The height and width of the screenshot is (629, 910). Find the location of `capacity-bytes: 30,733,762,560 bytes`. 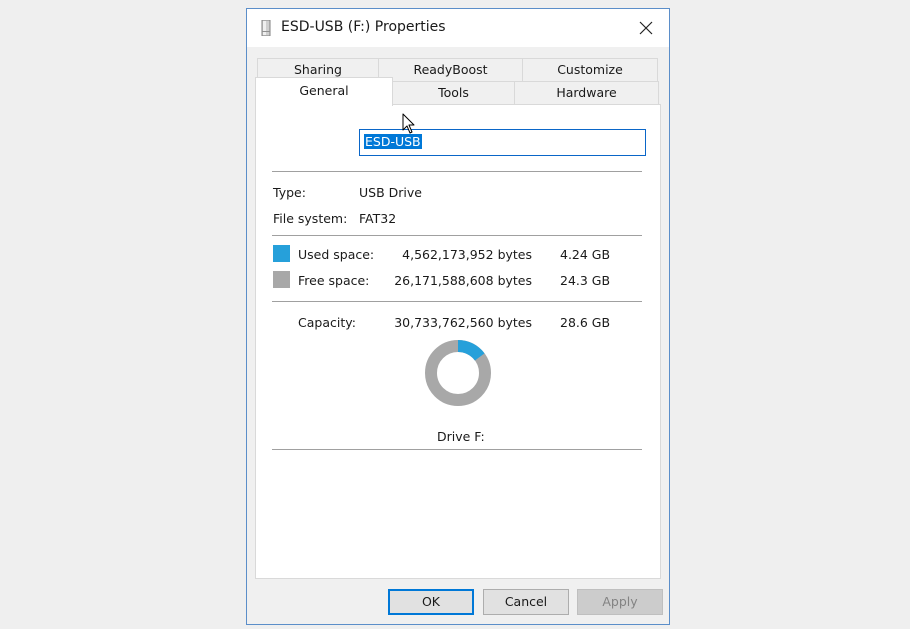

capacity-bytes: 30,733,762,560 bytes is located at coordinates (463, 322).